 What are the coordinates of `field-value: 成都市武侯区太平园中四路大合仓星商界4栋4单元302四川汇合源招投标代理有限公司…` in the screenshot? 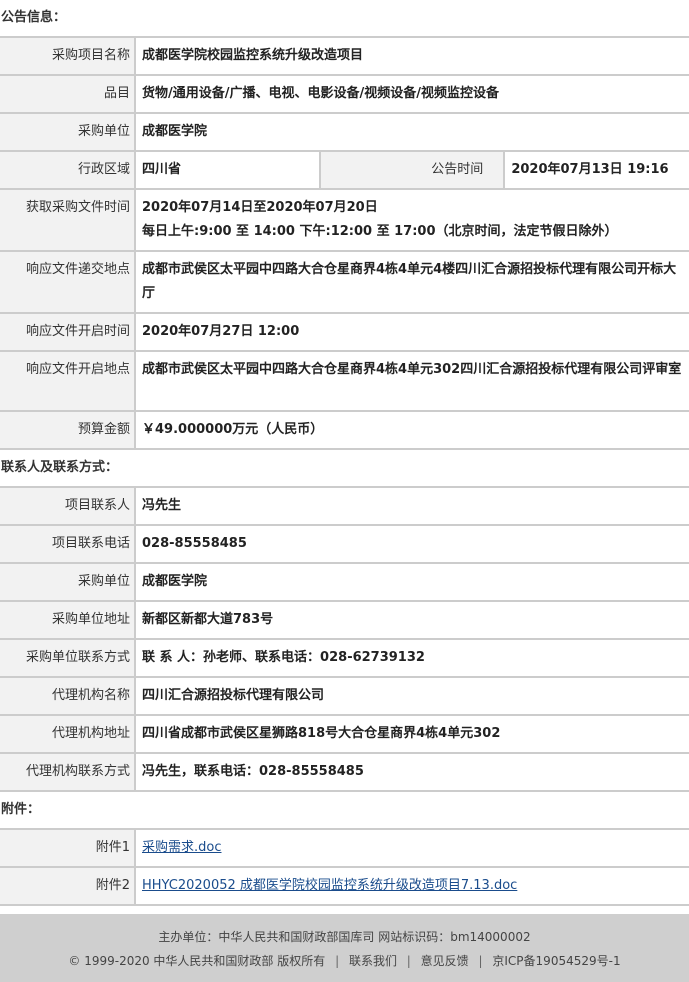 It's located at (412, 381).